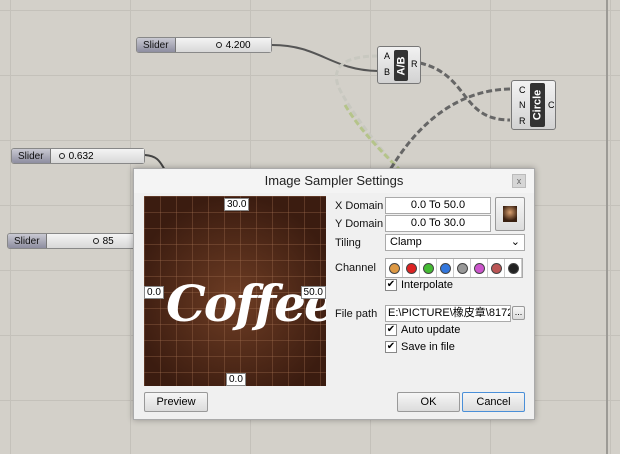 This screenshot has width=620, height=454. I want to click on domain-right-label: 50.0, so click(313, 292).